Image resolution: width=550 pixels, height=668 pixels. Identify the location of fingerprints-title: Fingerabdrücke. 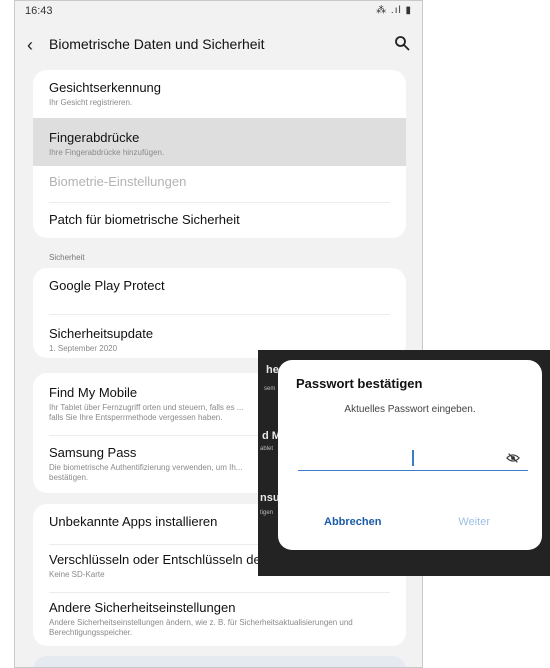
(94, 137).